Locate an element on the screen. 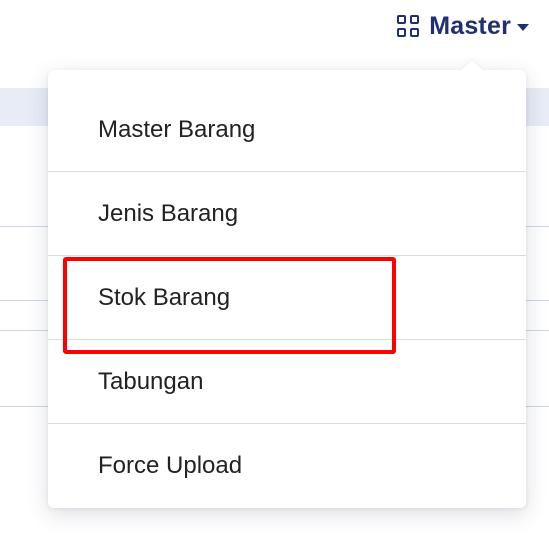 This screenshot has width=549, height=554. menu-item-label: Jenis Barang is located at coordinates (168, 213).